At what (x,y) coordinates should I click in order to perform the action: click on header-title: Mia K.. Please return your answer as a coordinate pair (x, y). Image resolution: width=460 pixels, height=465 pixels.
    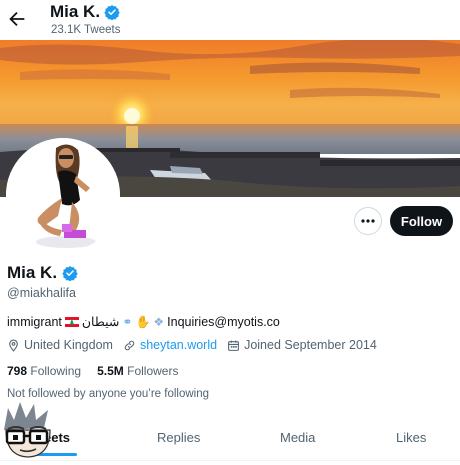
    Looking at the image, I should click on (85, 12).